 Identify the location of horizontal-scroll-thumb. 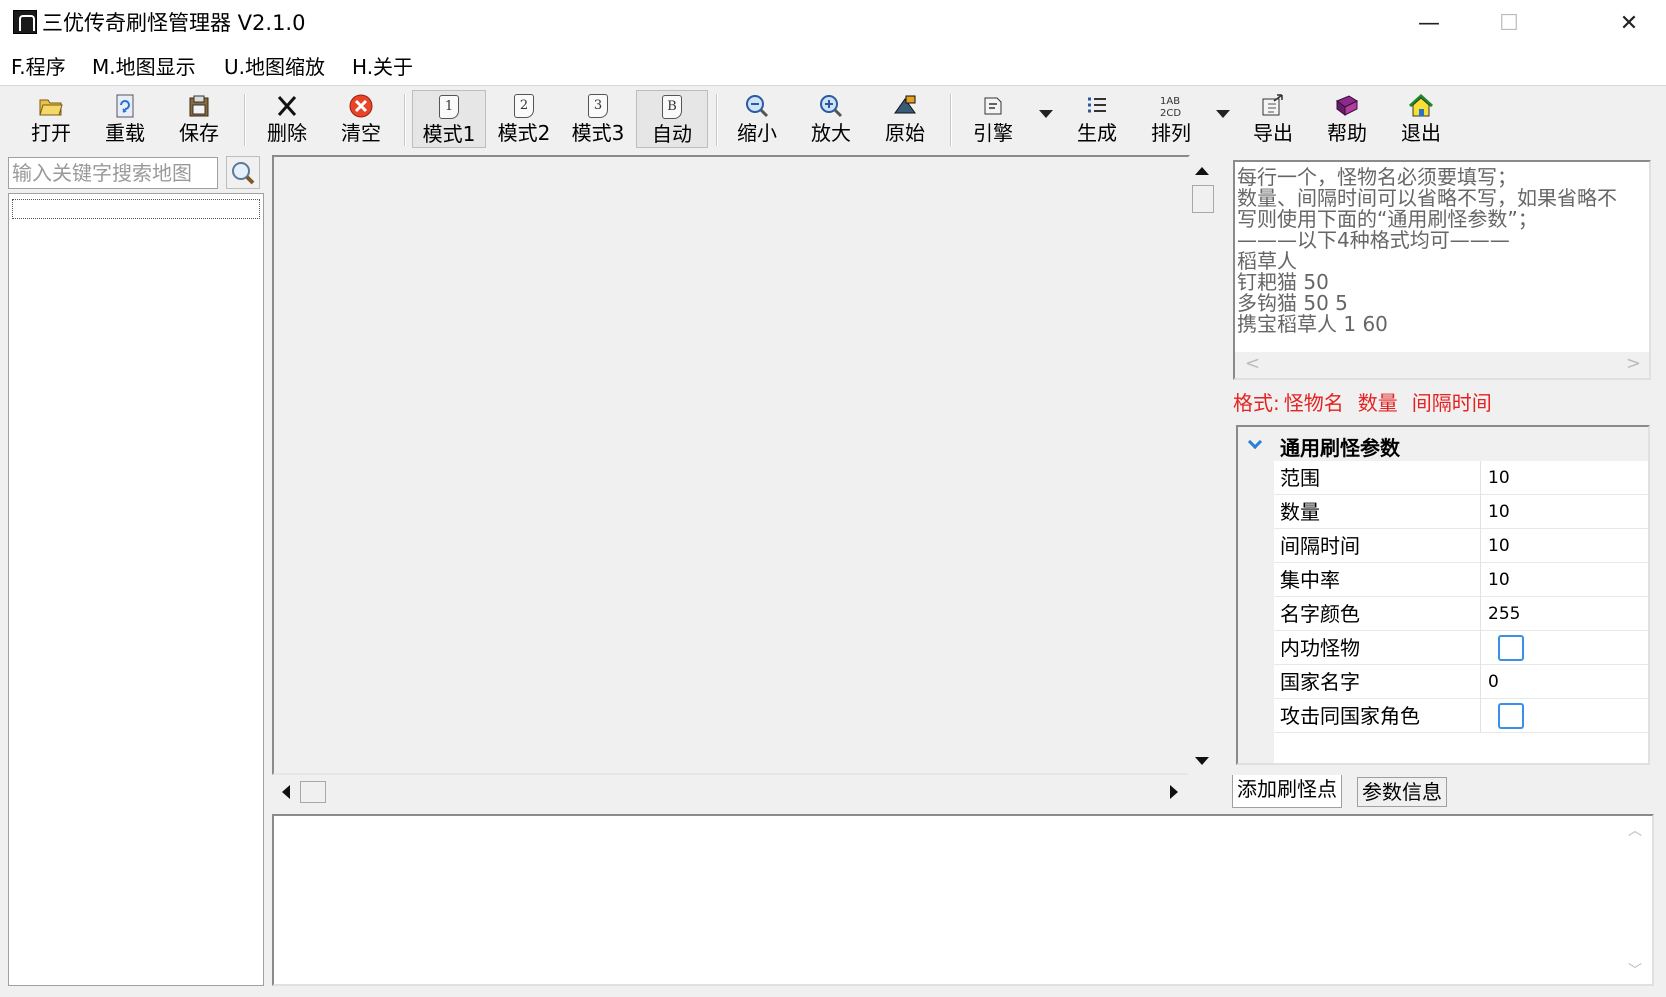
(313, 792).